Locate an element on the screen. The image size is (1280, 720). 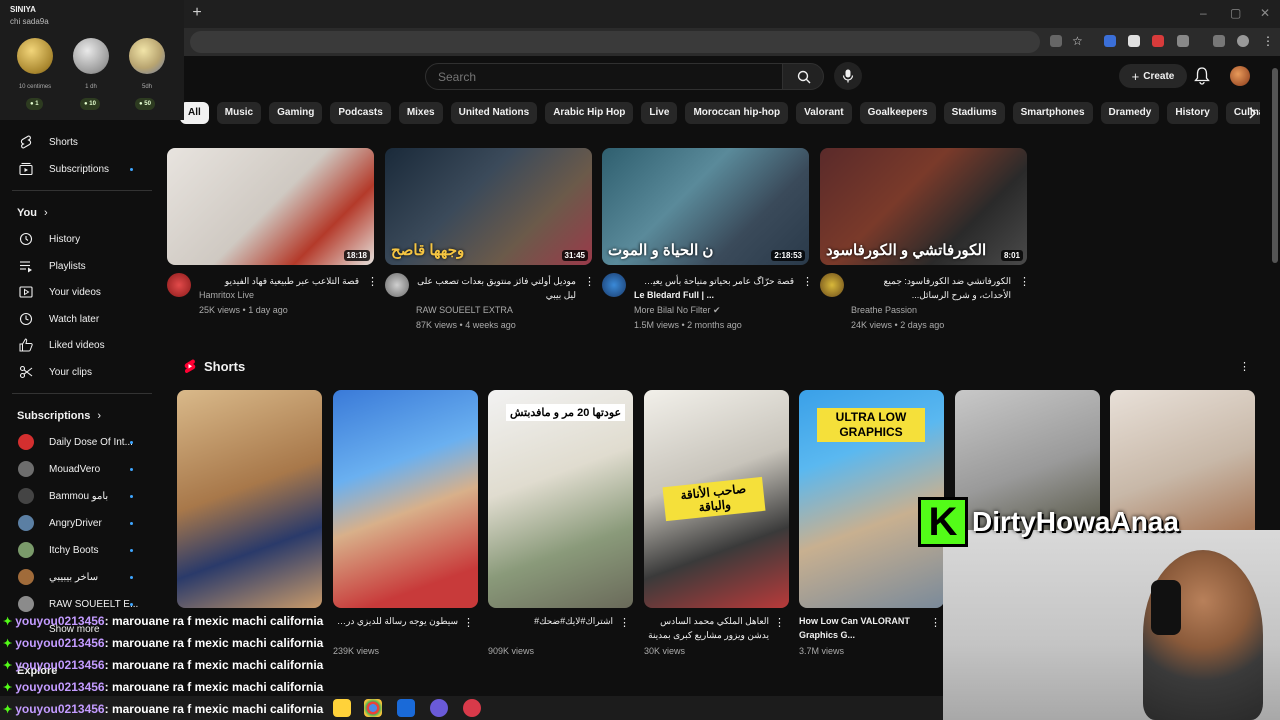
channel-name: Breathe Passion is located at coordinates (884, 310).